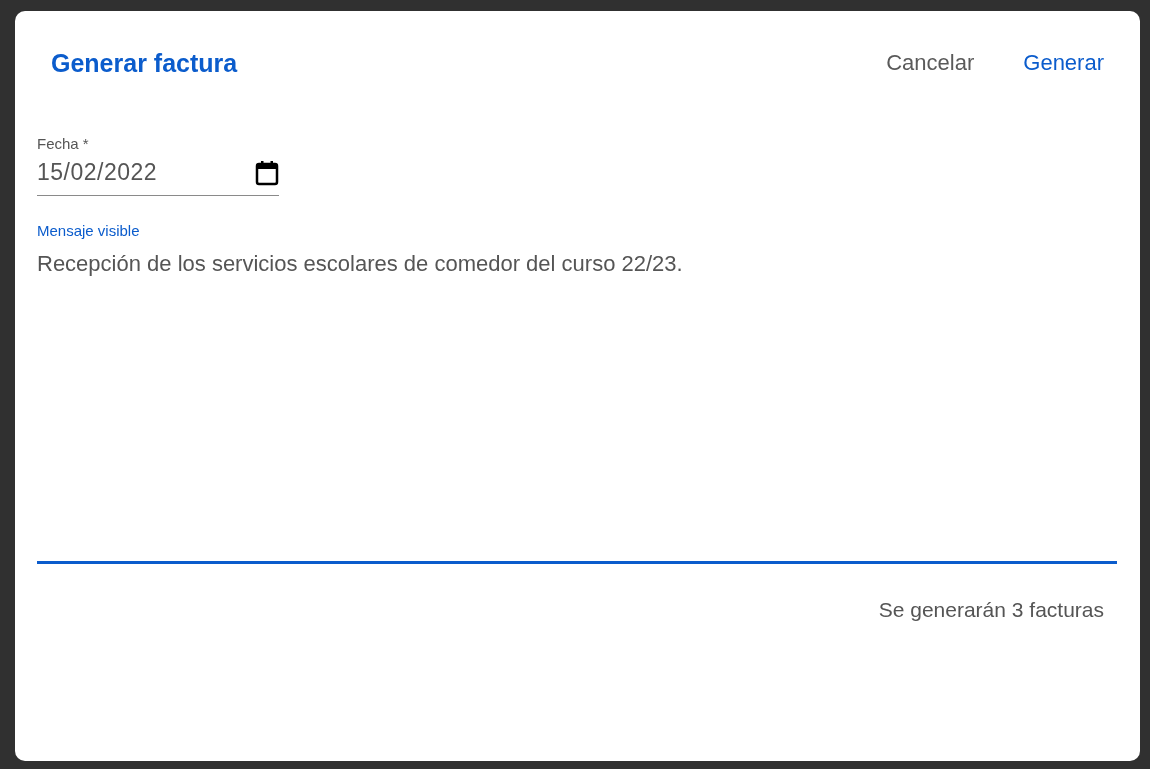  I want to click on invoice-count-text: Se generarán 3 facturas, so click(991, 610).